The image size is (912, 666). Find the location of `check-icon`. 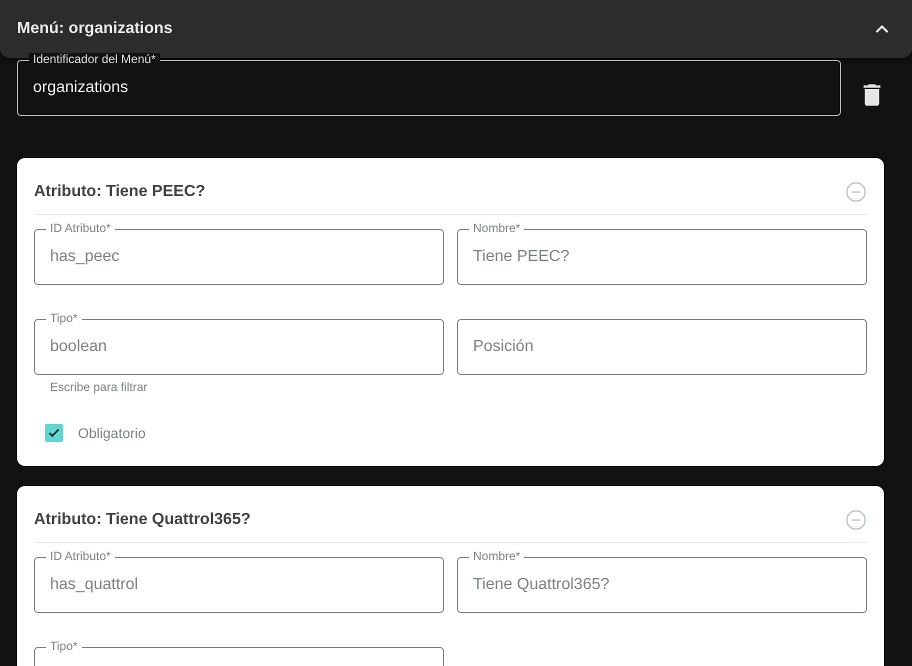

check-icon is located at coordinates (54, 433).